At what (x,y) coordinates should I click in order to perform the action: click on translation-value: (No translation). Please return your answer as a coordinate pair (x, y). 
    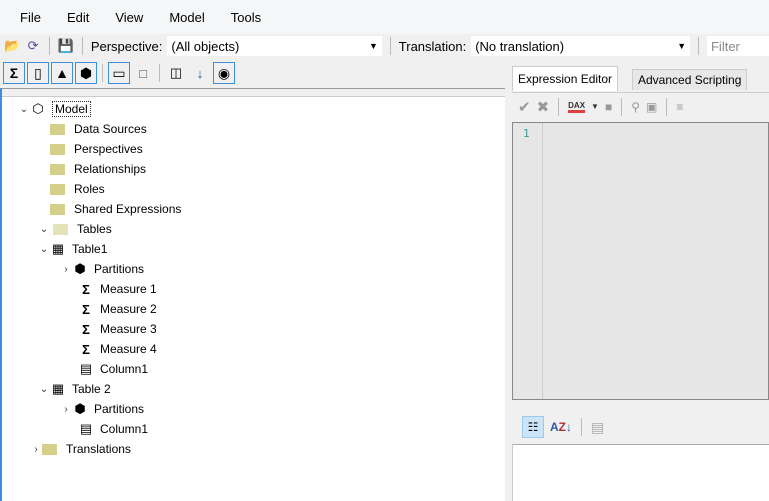
    Looking at the image, I should click on (520, 46).